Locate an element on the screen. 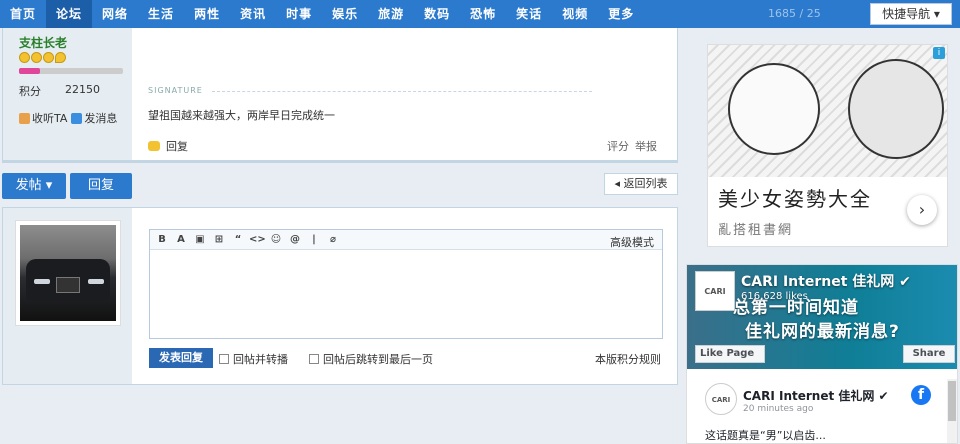  mention-icon: @ is located at coordinates (295, 240).